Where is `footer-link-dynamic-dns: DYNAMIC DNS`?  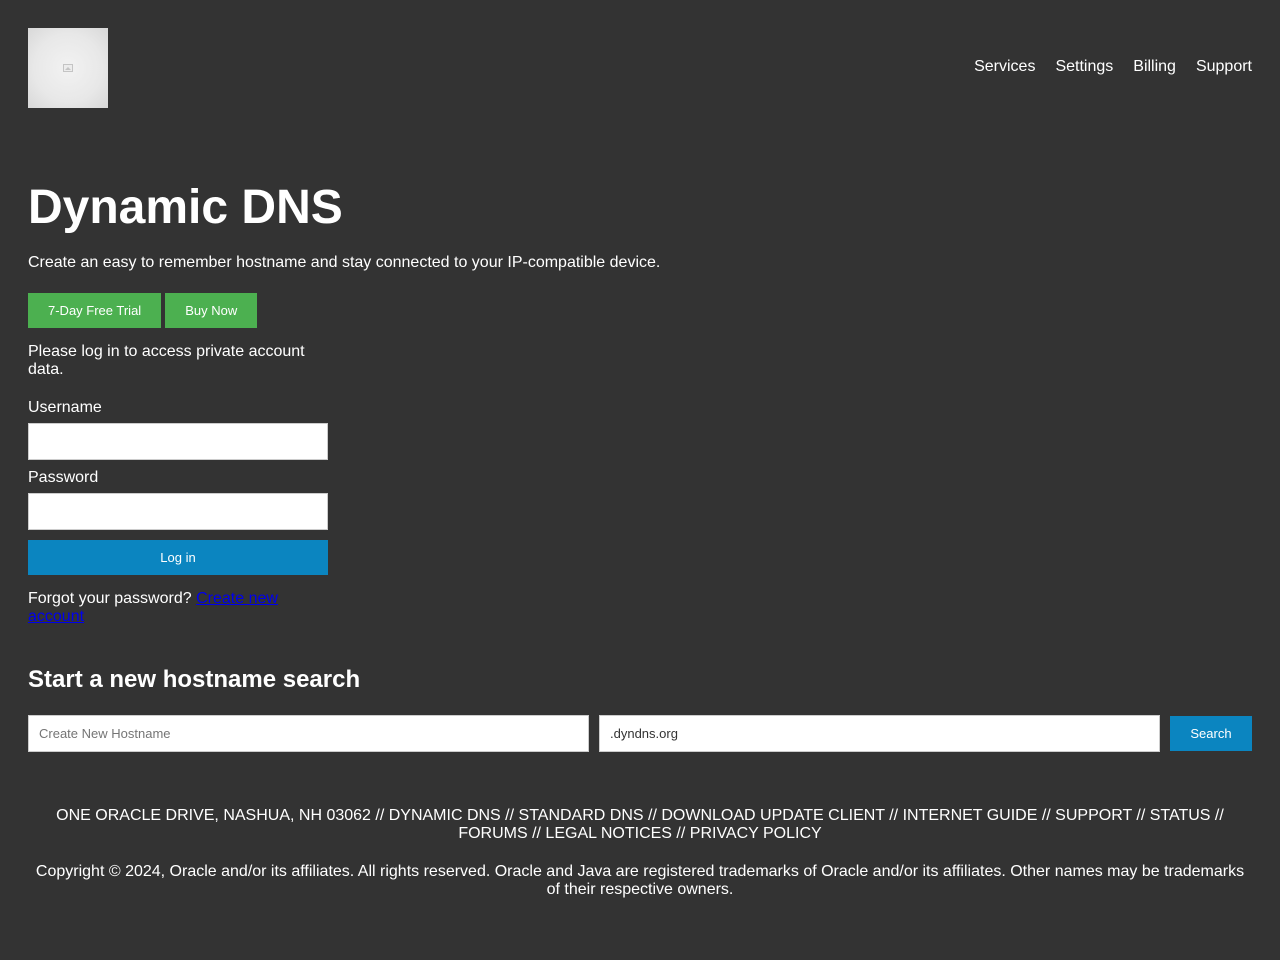 footer-link-dynamic-dns: DYNAMIC DNS is located at coordinates (445, 815).